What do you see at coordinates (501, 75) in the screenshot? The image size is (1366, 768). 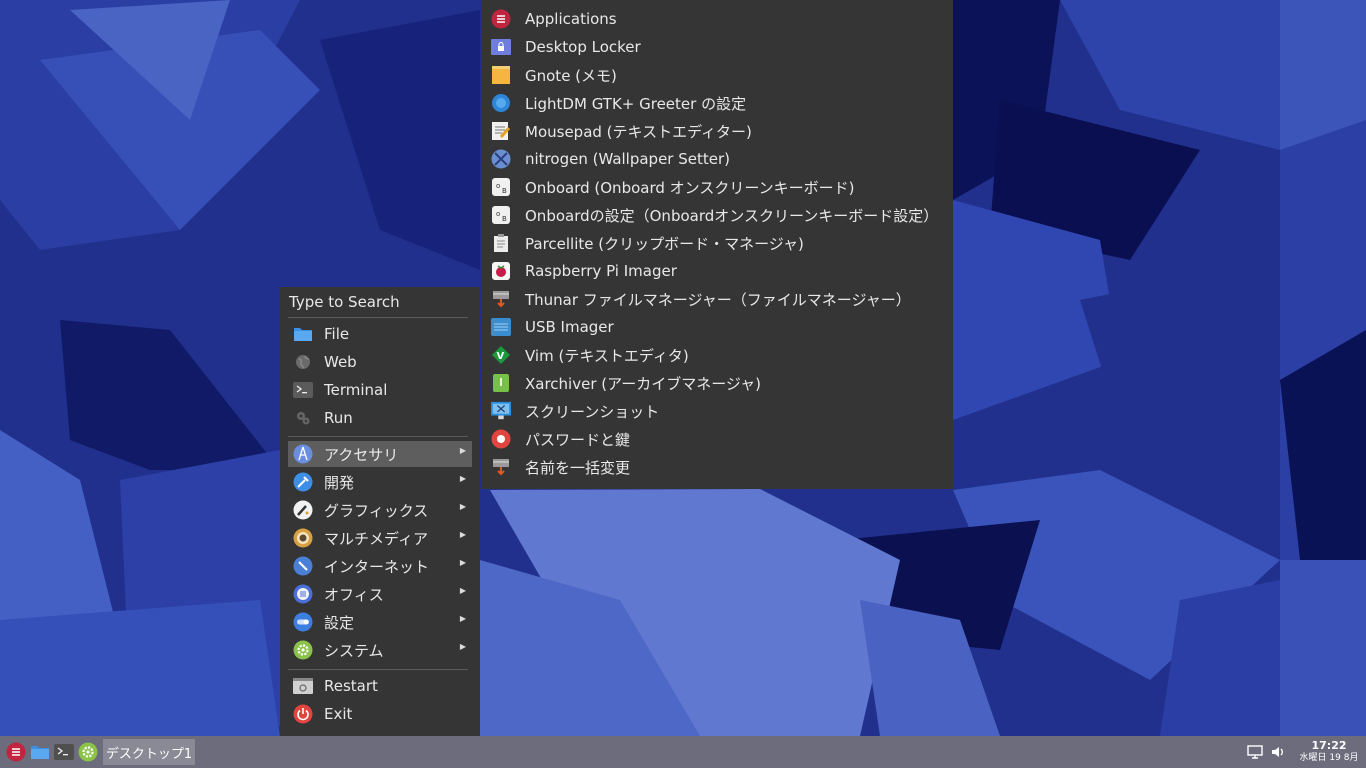 I see `note-icon` at bounding box center [501, 75].